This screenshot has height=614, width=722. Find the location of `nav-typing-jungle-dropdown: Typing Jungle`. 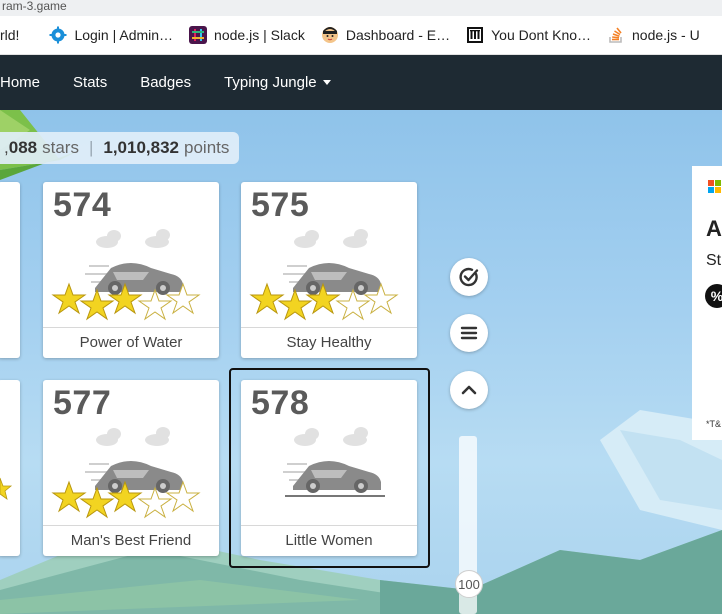

nav-typing-jungle-dropdown: Typing Jungle is located at coordinates (277, 82).